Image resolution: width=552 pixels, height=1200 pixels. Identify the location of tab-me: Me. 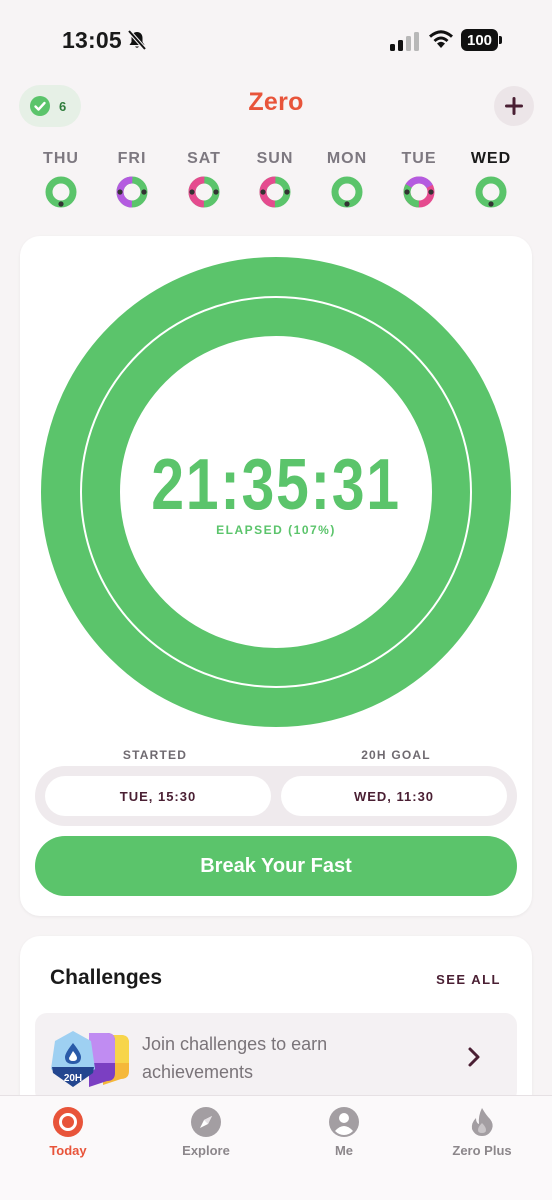
(344, 1132).